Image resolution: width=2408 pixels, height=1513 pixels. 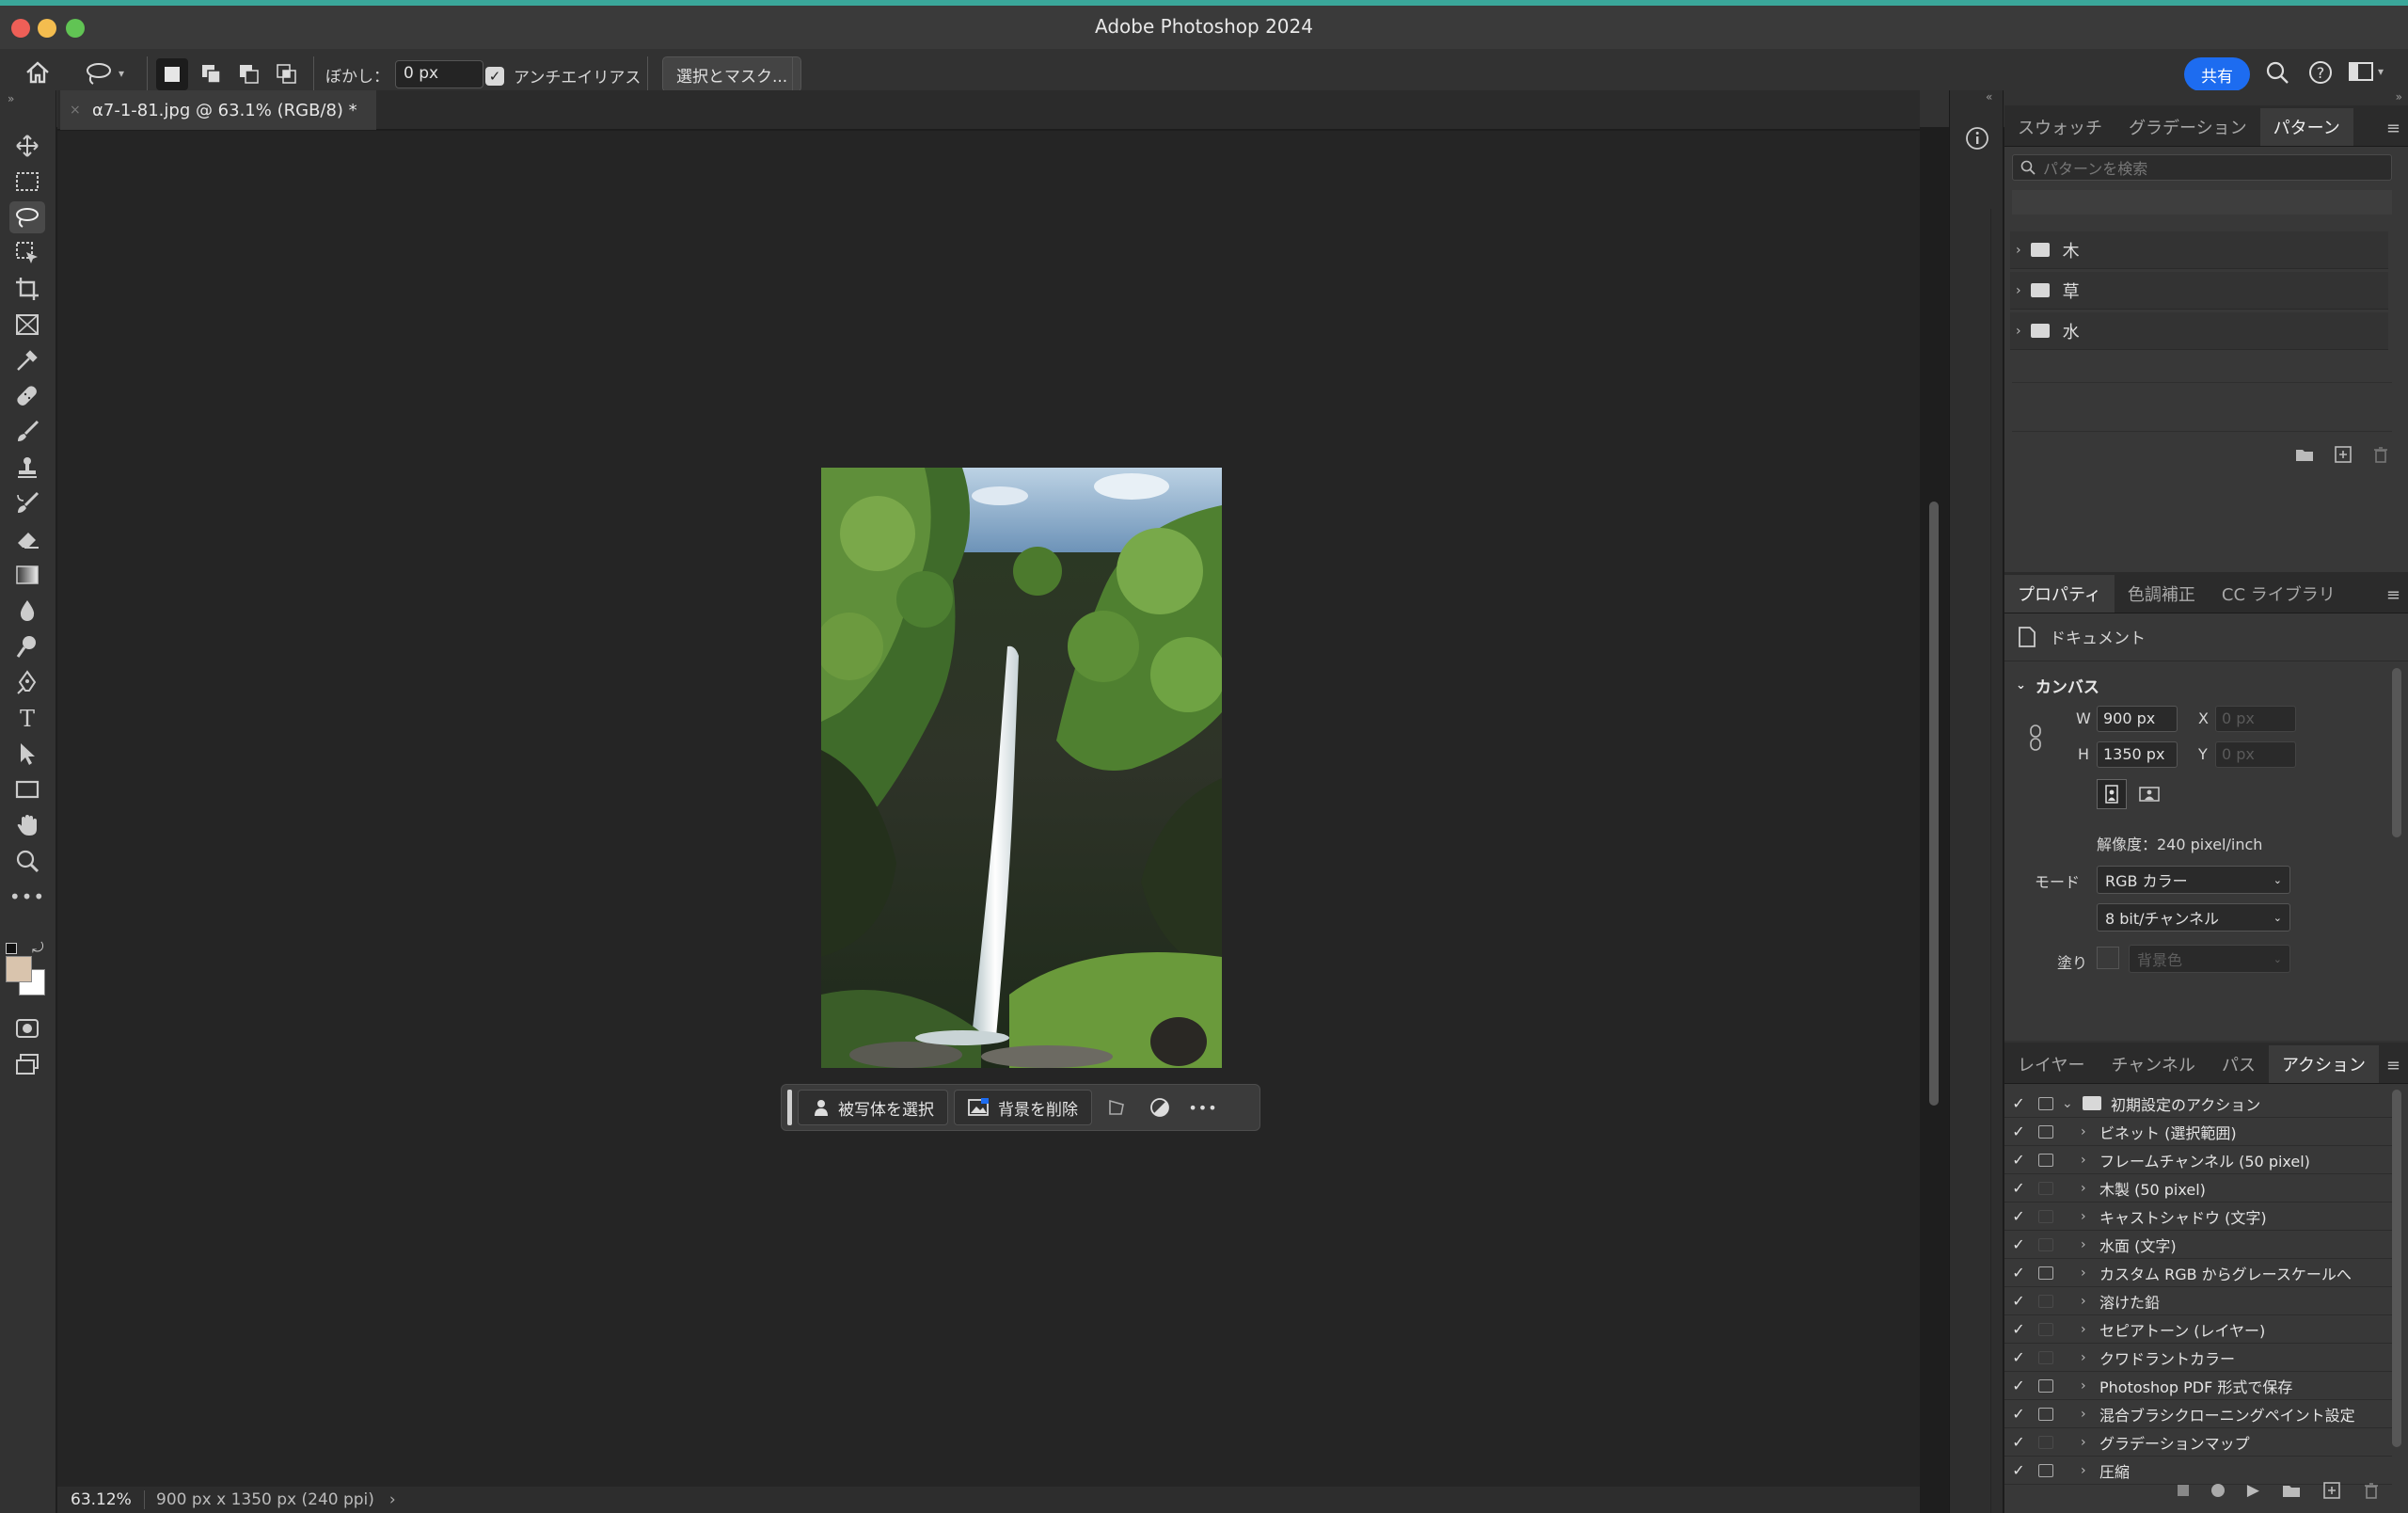 What do you see at coordinates (218, 110) in the screenshot?
I see `document-tab: × α7-1-81.jpg @ 63.1% (RGB/8) *` at bounding box center [218, 110].